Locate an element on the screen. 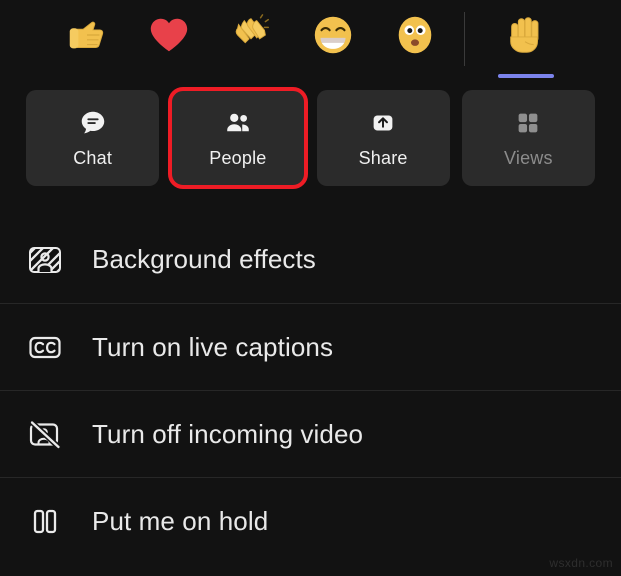  chat-bubble-icon is located at coordinates (93, 123).